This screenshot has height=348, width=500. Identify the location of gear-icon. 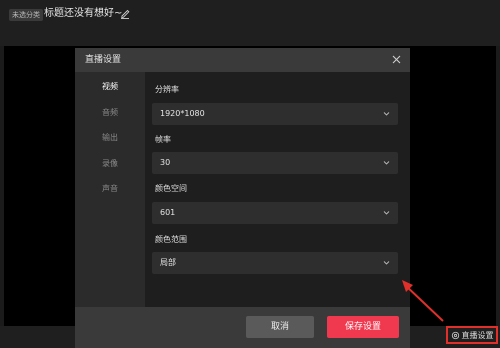
(455, 335).